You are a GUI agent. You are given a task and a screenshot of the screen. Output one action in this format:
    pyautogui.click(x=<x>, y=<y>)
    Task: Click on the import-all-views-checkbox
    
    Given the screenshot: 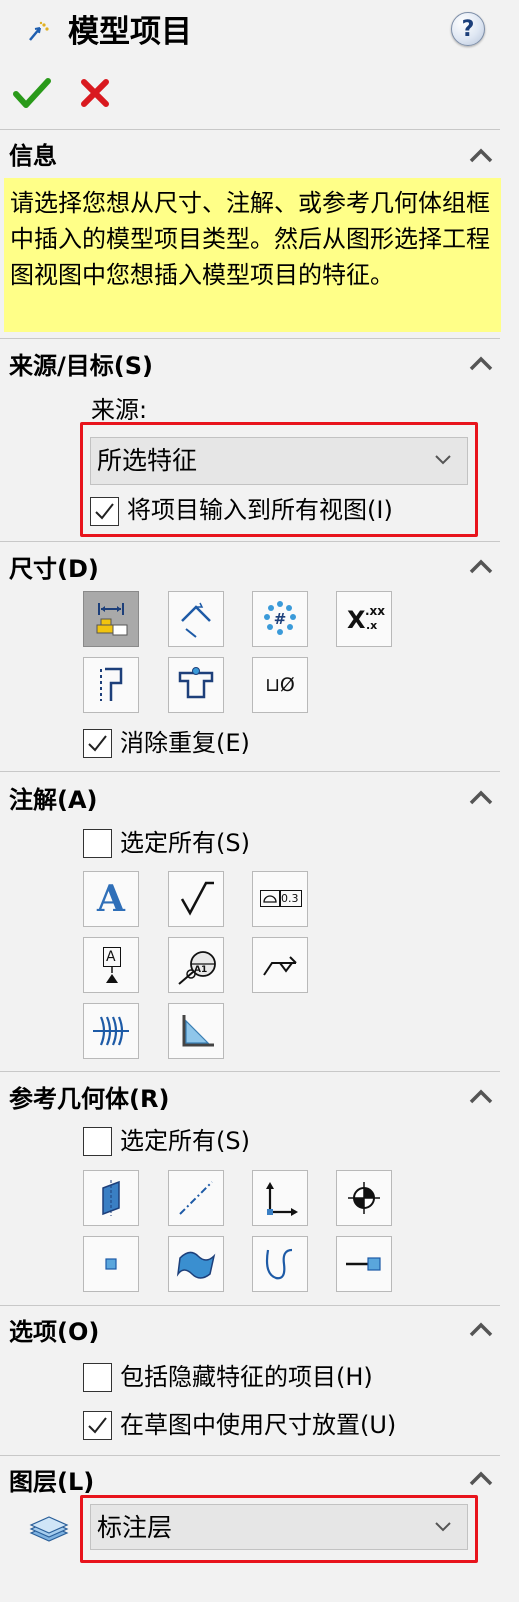 What is the action you would take?
    pyautogui.click(x=104, y=511)
    